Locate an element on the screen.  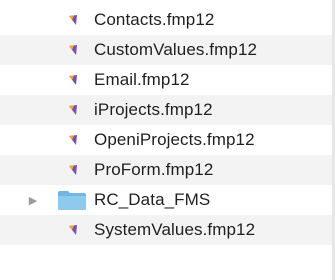
list-item-customvalues: CustomValues.fmp12 is located at coordinates (167, 50).